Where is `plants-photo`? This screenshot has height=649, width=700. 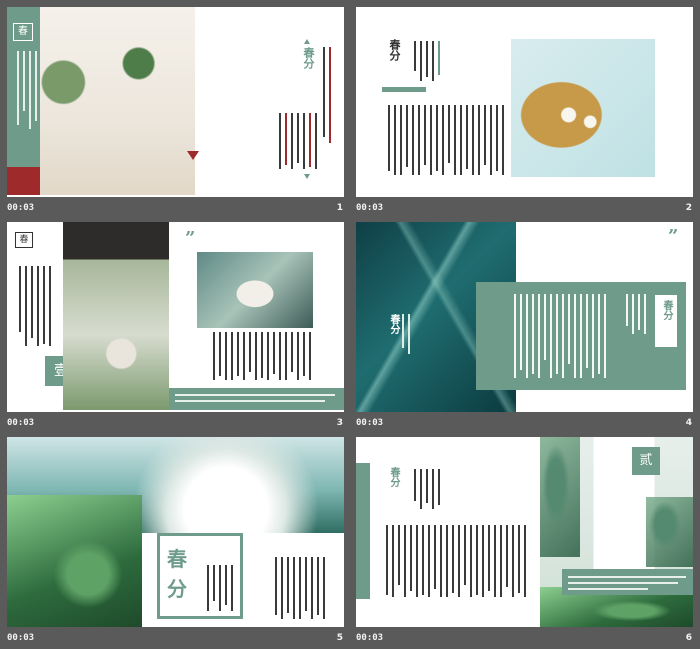
plants-photo is located at coordinates (74, 561).